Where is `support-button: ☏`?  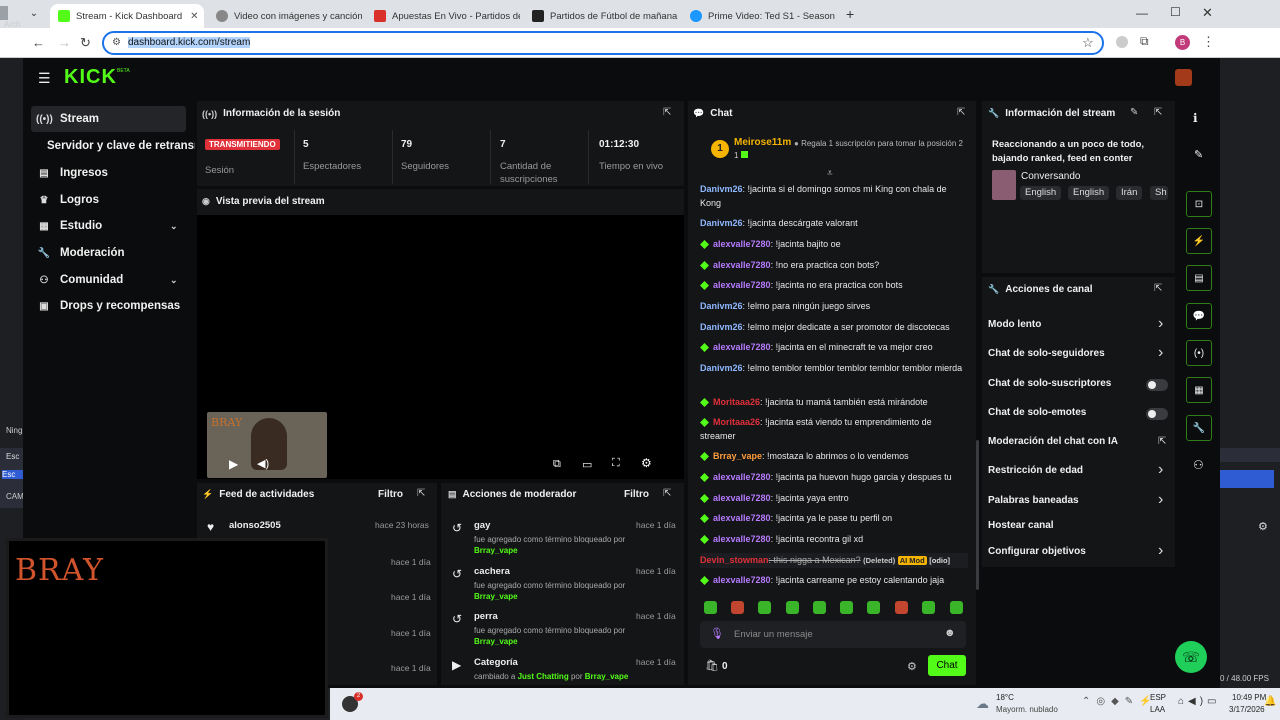
support-button: ☏ is located at coordinates (1191, 657).